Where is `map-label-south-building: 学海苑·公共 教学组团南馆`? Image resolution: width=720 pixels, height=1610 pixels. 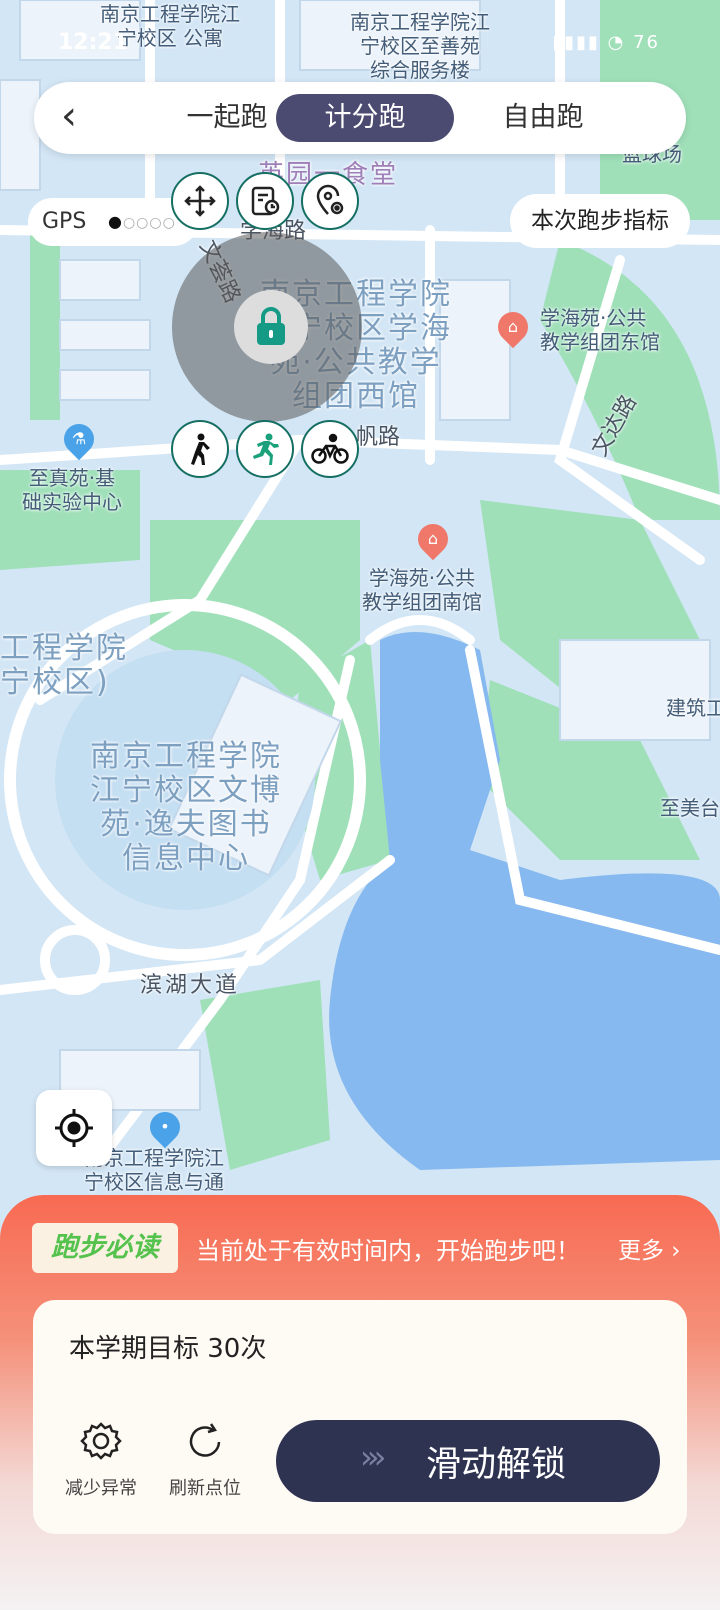
map-label-south-building: 学海苑·公共 教学组团南馆 is located at coordinates (422, 590).